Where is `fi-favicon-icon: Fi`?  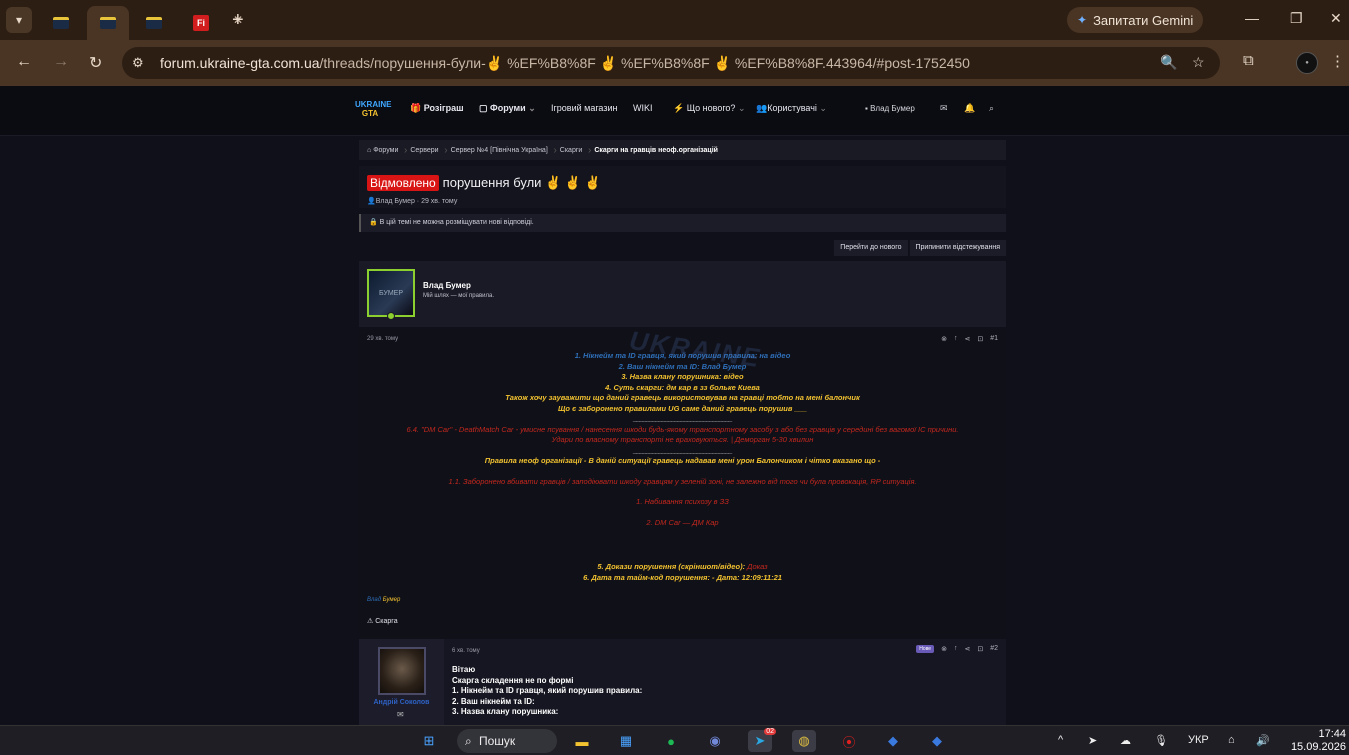
fi-favicon-icon: Fi is located at coordinates (201, 23).